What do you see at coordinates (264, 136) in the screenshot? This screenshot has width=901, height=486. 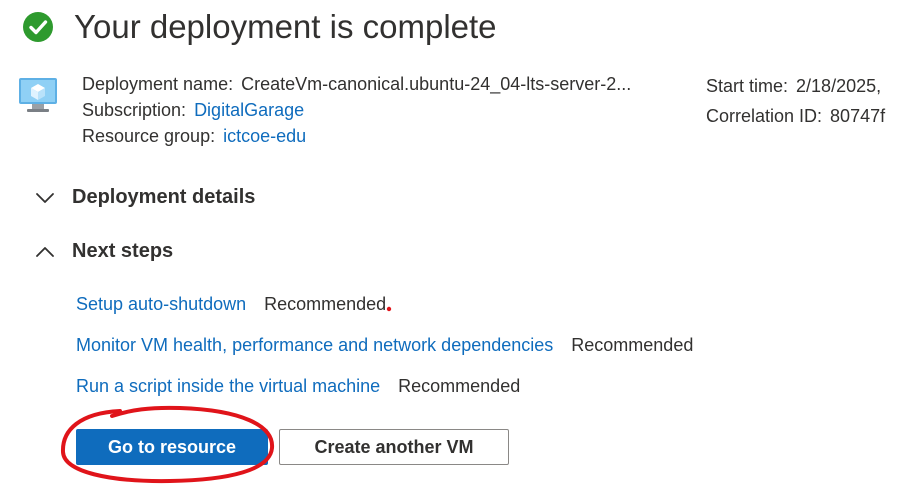 I see `resource-group-link: ictcoe-edu` at bounding box center [264, 136].